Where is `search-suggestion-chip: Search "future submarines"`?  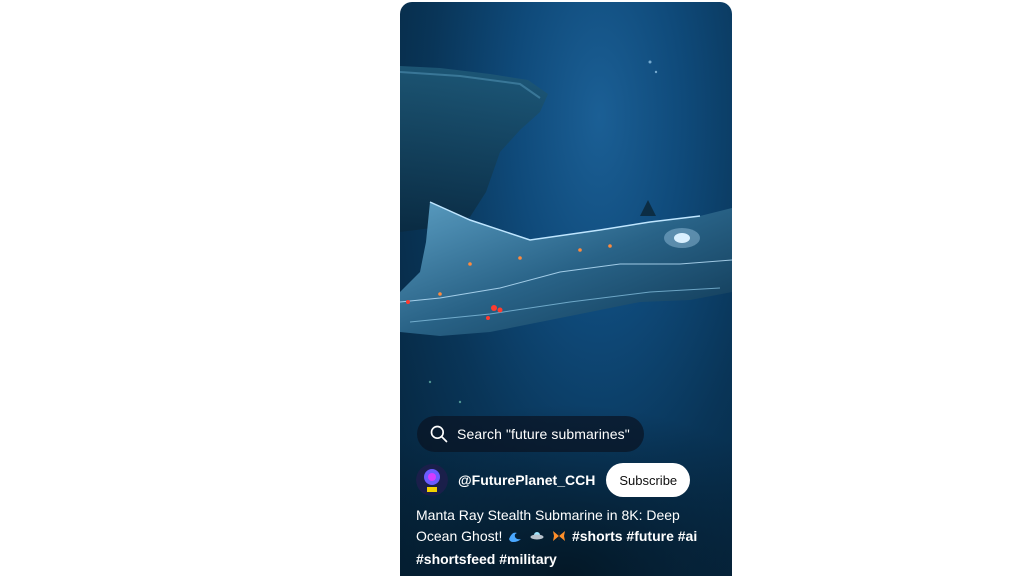
search-suggestion-chip: Search "future submarines" is located at coordinates (530, 434).